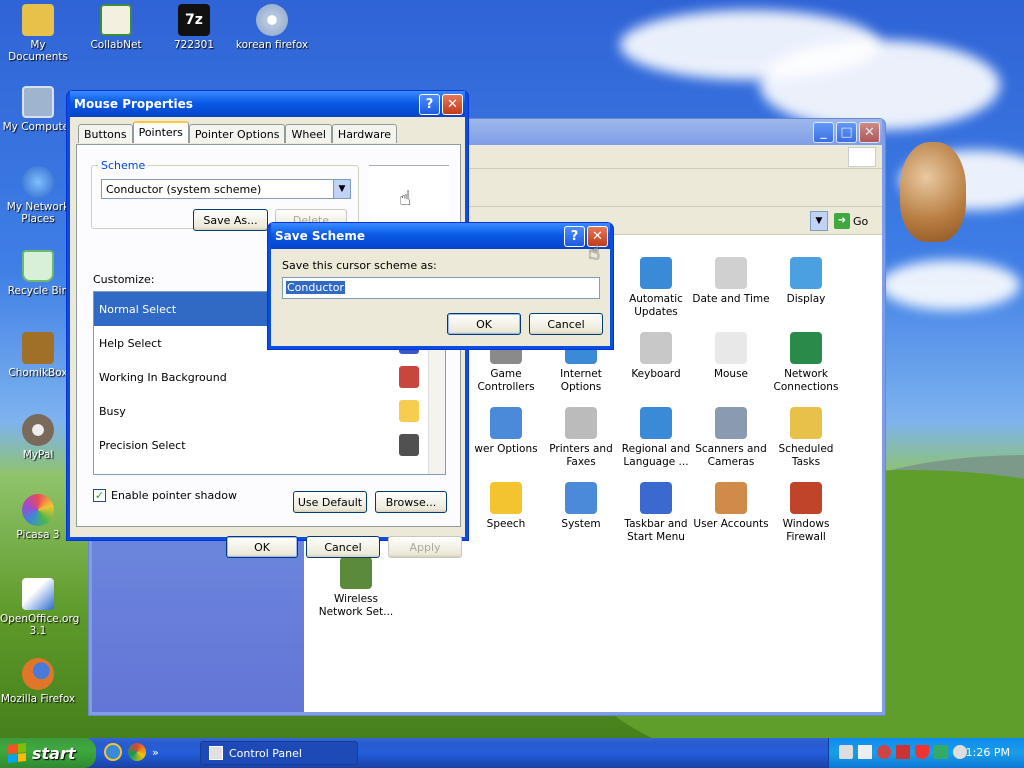  Describe the element at coordinates (17, 753) in the screenshot. I see `windows-flag-icon` at that location.